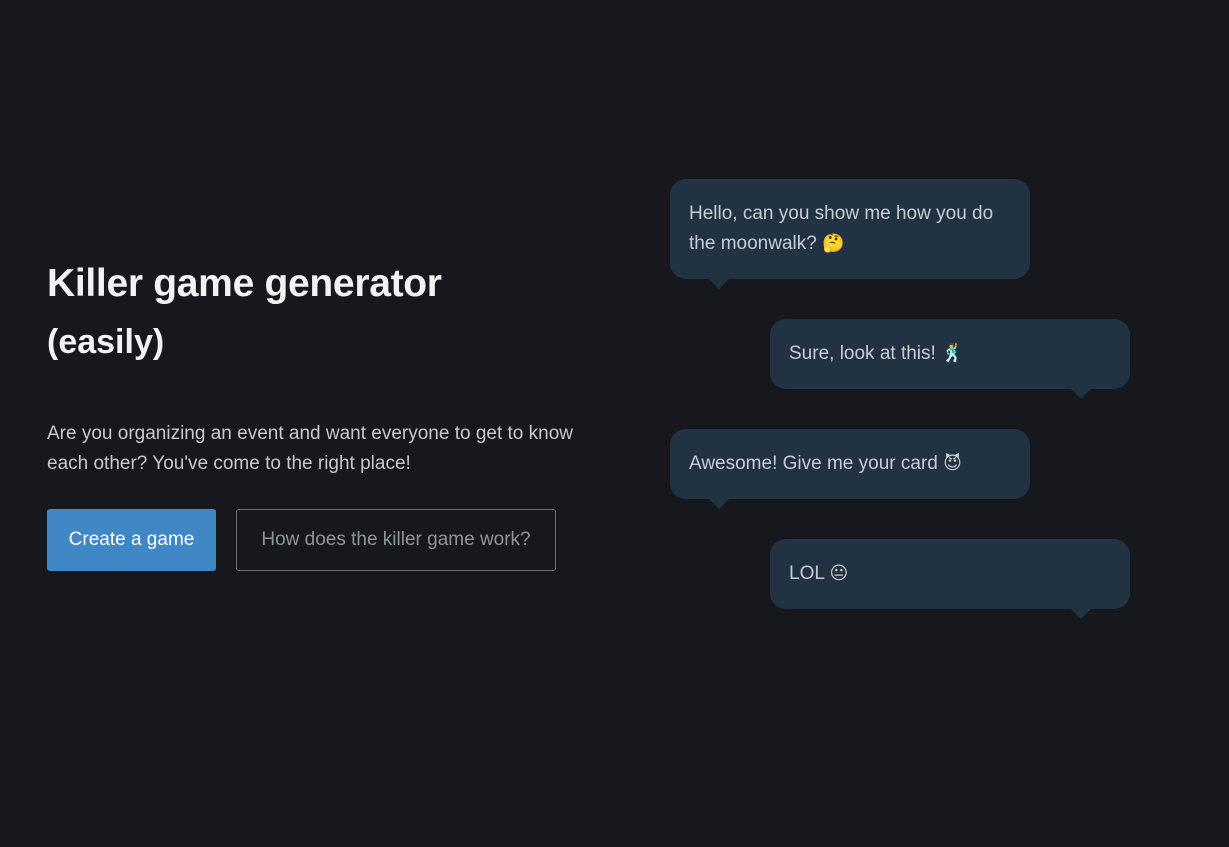 This screenshot has width=1229, height=847. Describe the element at coordinates (952, 353) in the screenshot. I see `dancing-man-icon: 🕺` at that location.